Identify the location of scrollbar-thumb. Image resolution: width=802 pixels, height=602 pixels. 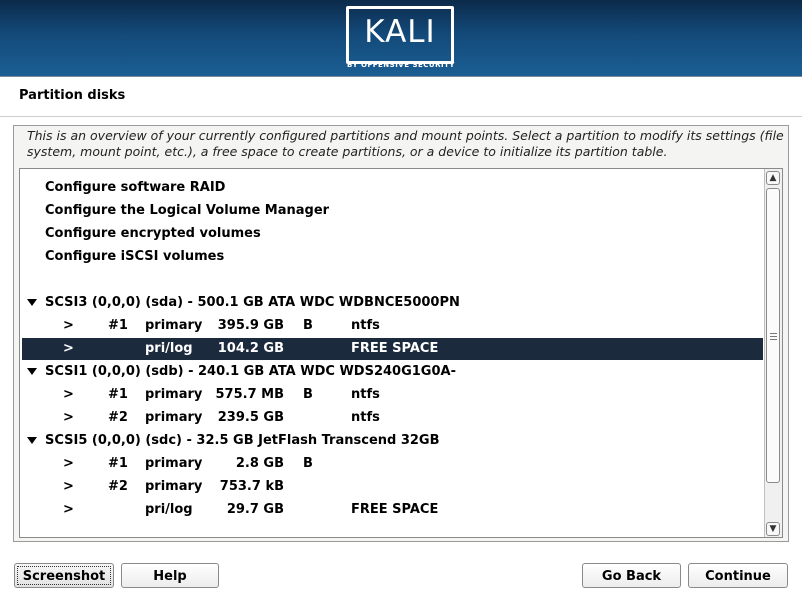
(773, 335).